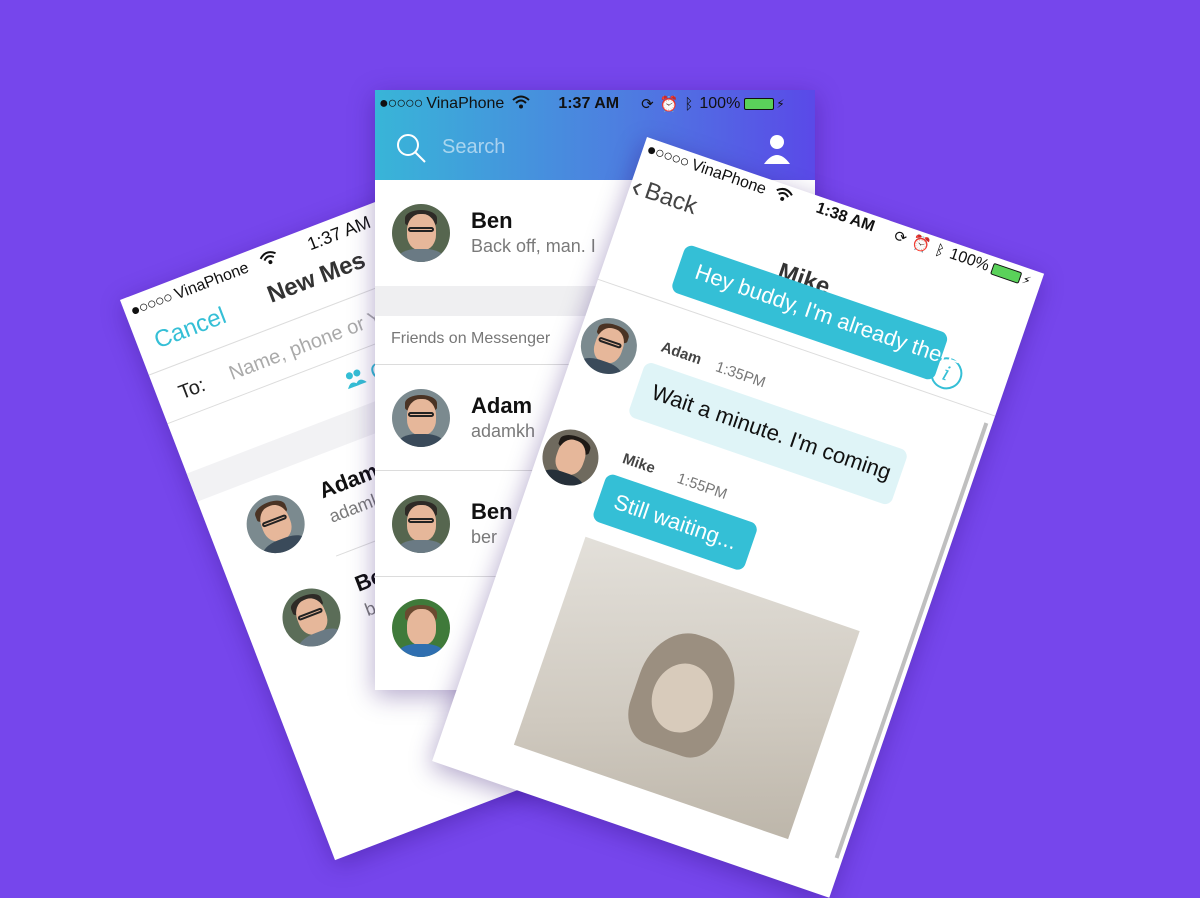 The width and height of the screenshot is (1200, 898). What do you see at coordinates (492, 220) in the screenshot?
I see `conversation-name: Ben` at bounding box center [492, 220].